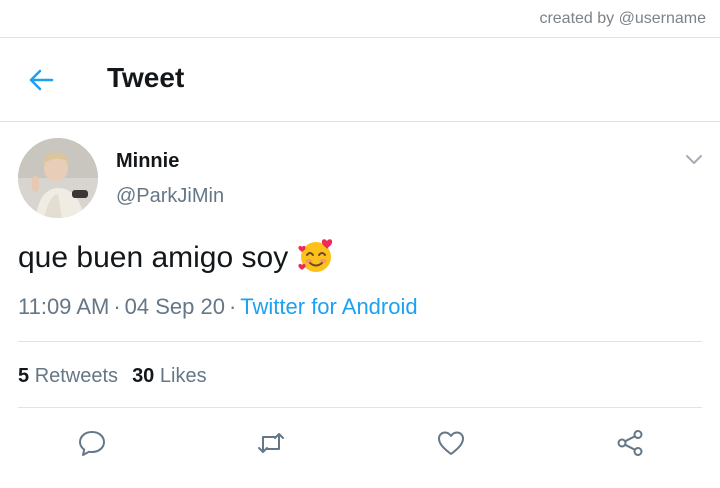  What do you see at coordinates (41, 80) in the screenshot?
I see `back-arrow-icon` at bounding box center [41, 80].